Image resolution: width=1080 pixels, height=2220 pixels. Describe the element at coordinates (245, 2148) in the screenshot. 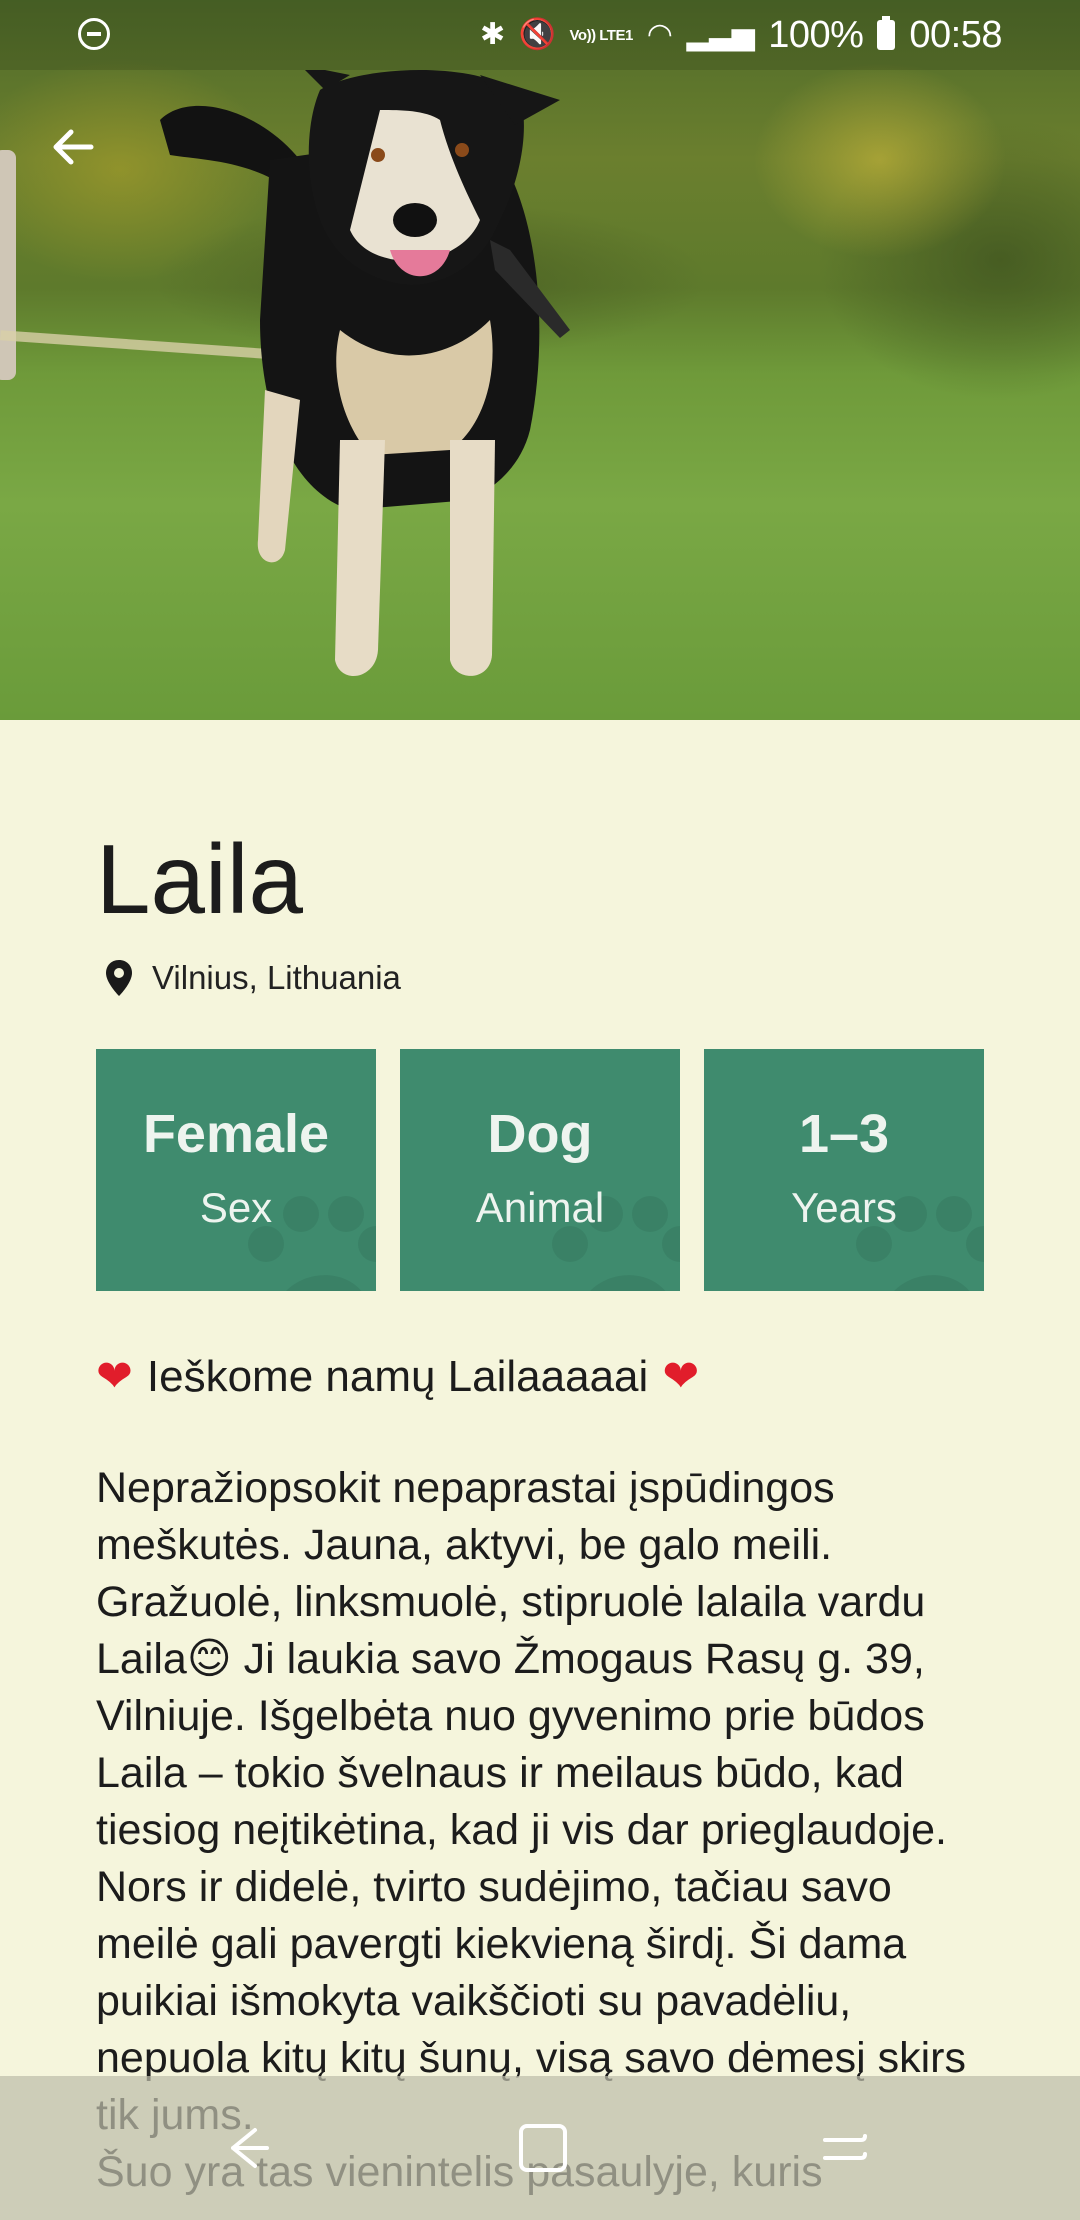

I see `nav-back-icon` at that location.